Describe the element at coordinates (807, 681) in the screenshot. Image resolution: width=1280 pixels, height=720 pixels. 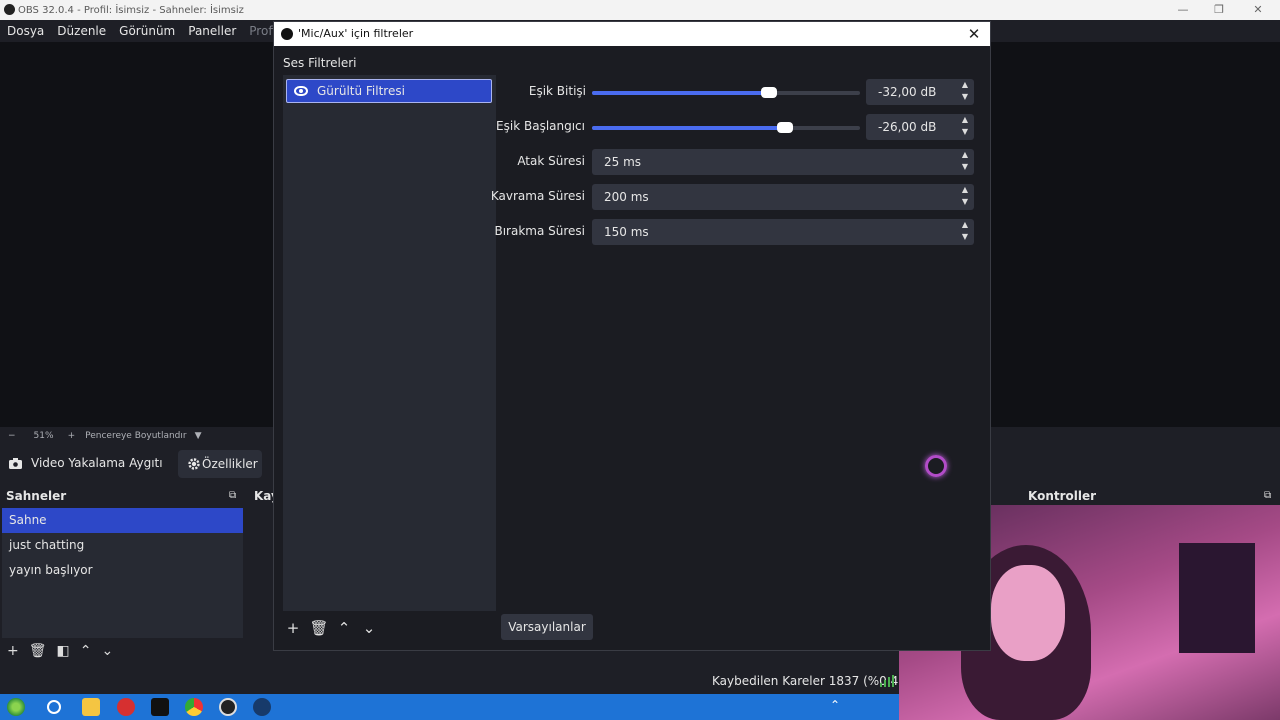
I see `dropped-frames: Kaybedilen Kareler 1837 (%0.4)` at that location.